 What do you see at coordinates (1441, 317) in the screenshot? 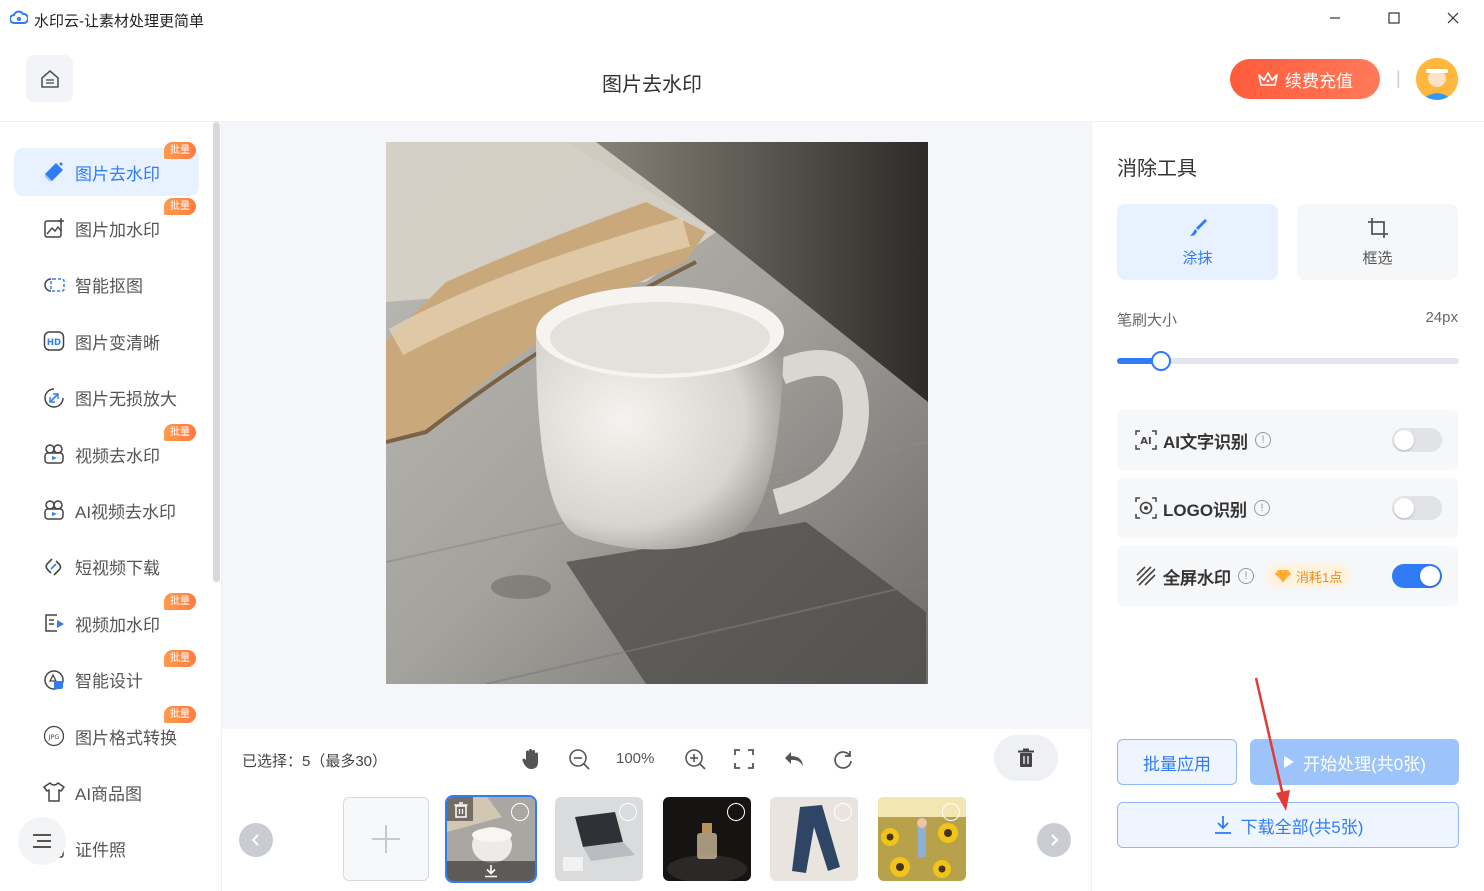
I see `brush-size-value: 24px` at bounding box center [1441, 317].